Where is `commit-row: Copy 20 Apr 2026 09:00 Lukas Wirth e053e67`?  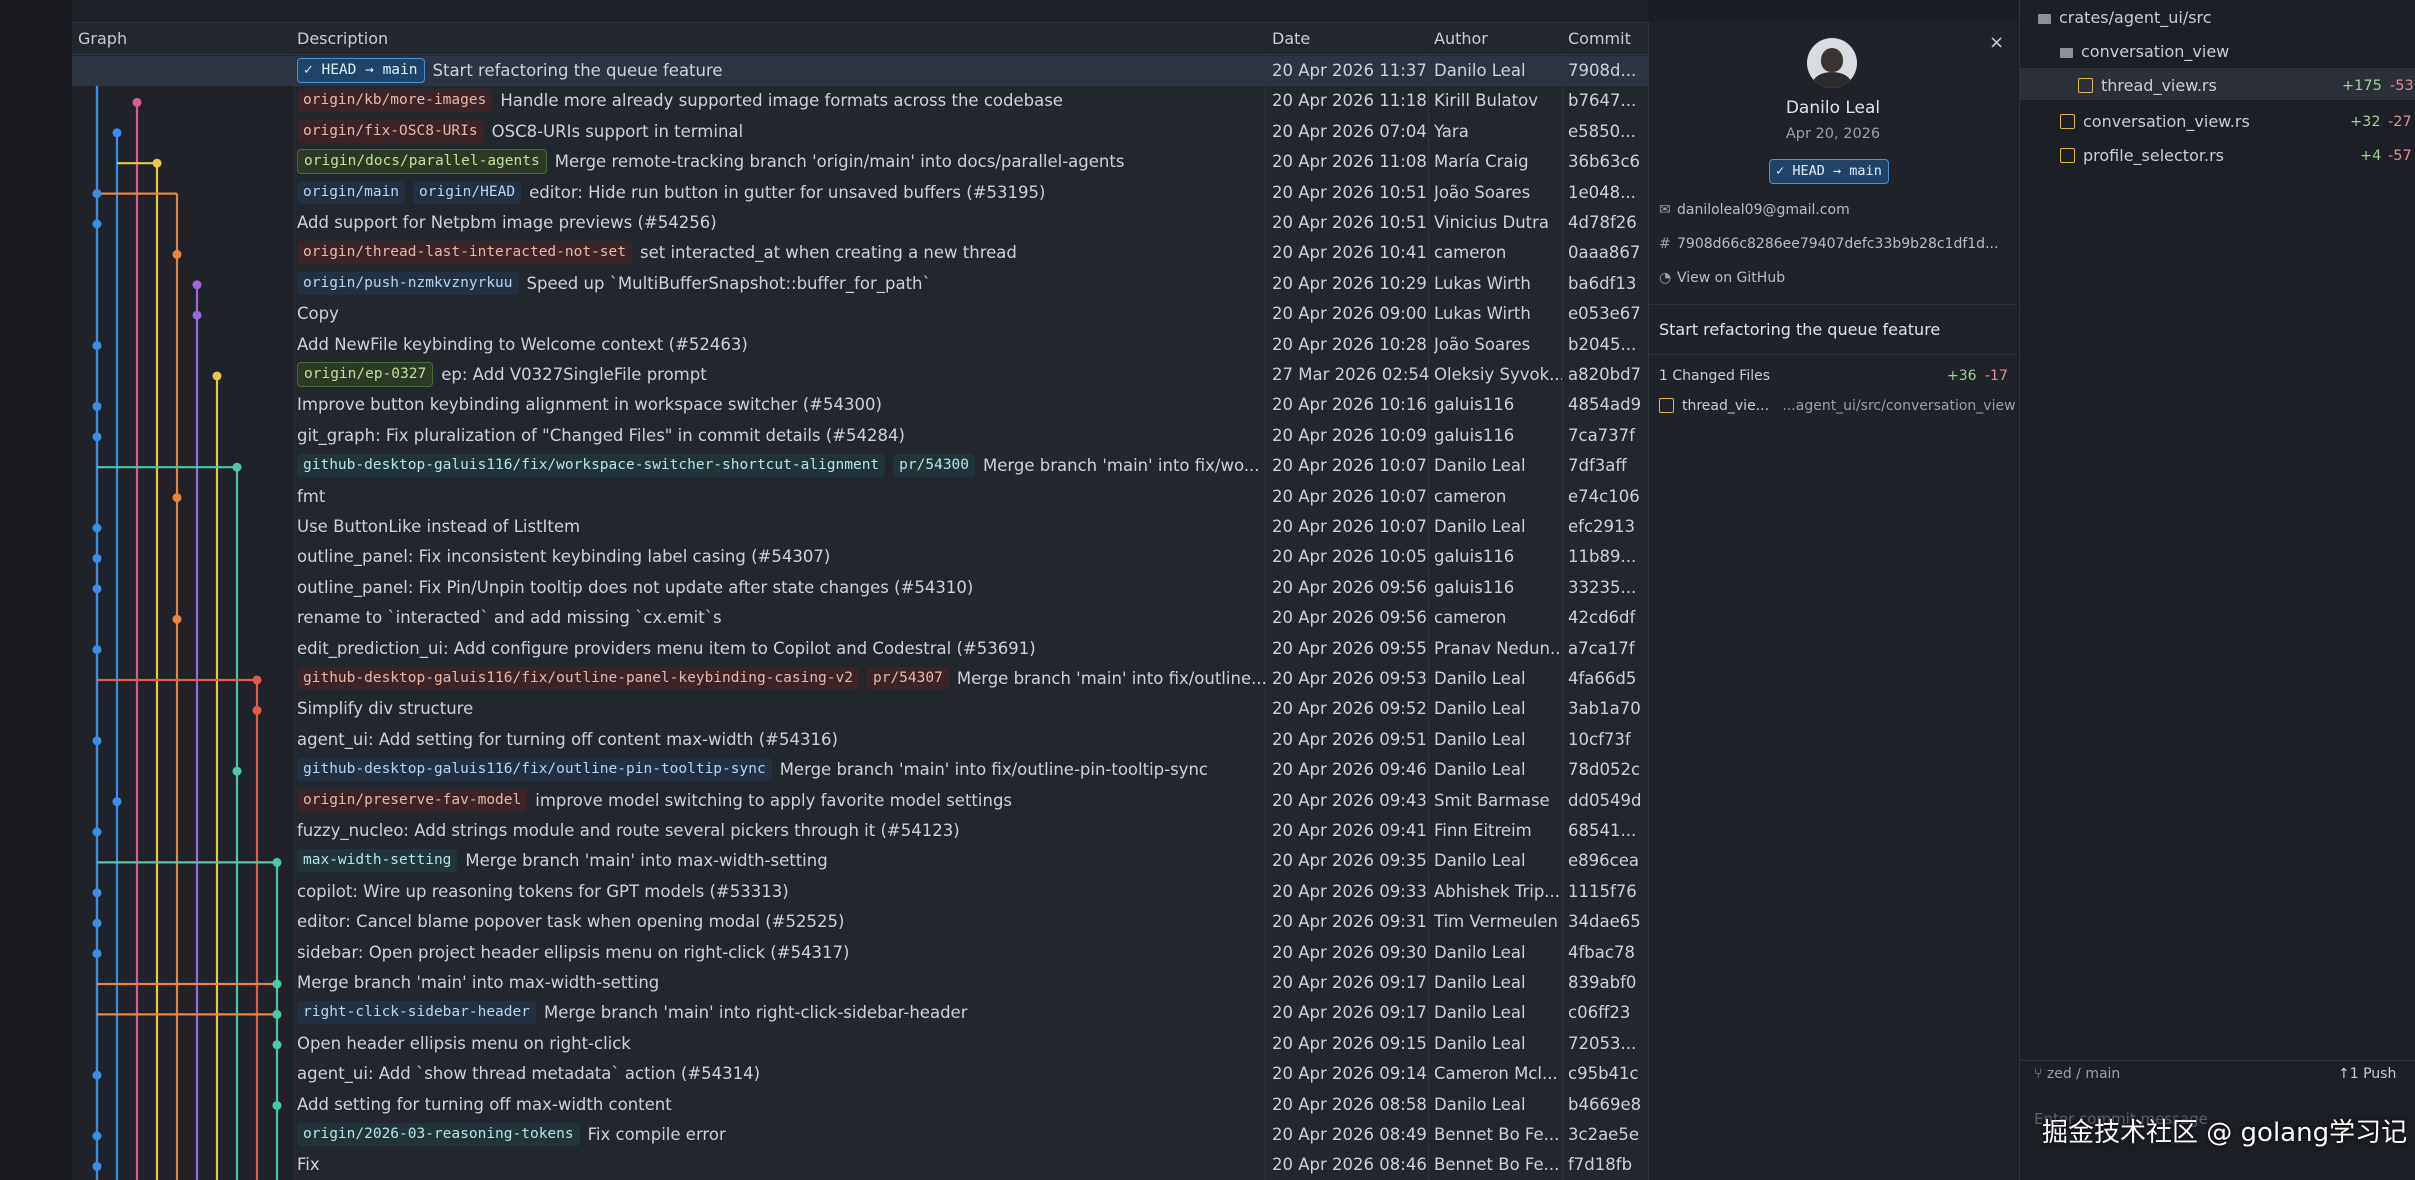
commit-row: Copy 20 Apr 2026 09:00 Lukas Wirth e053e67 is located at coordinates (860, 314).